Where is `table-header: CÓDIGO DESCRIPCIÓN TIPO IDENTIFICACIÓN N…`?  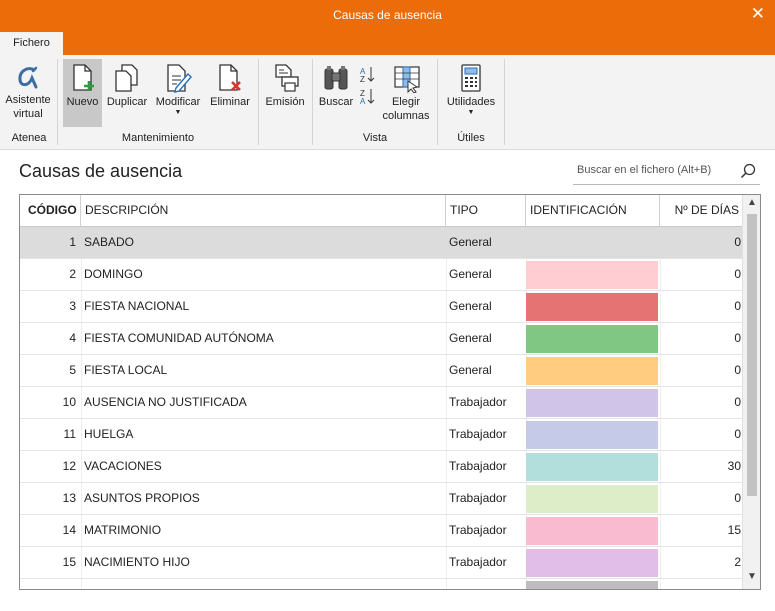
table-header: CÓDIGO DESCRIPCIÓN TIPO IDENTIFICACIÓN N… is located at coordinates (381, 211).